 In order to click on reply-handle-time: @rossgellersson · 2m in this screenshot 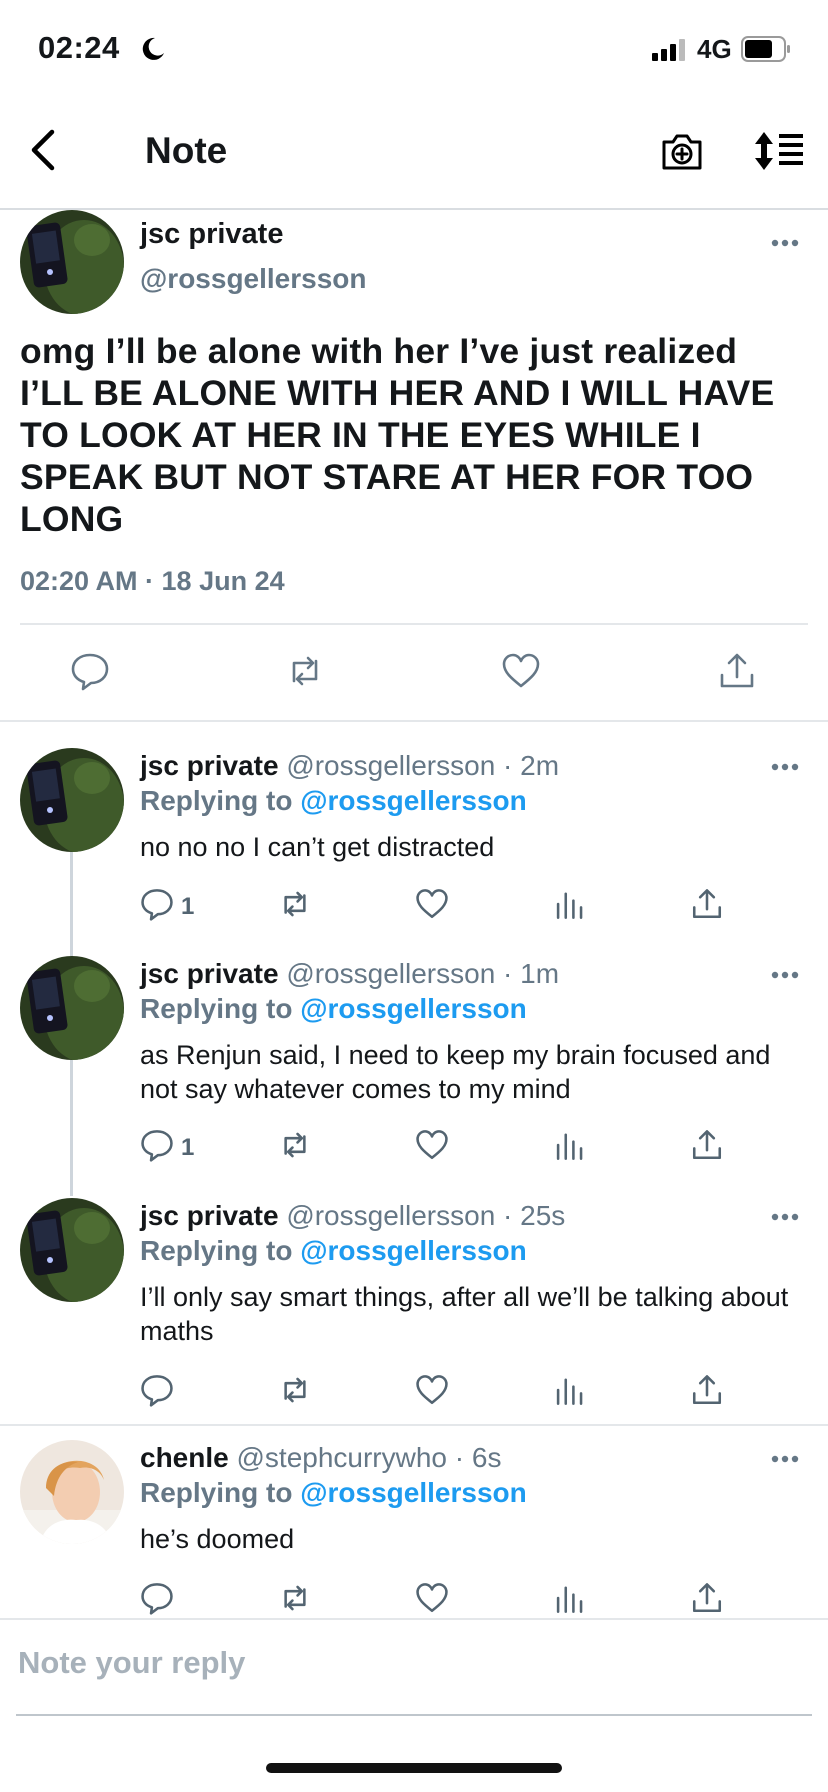, I will do `click(423, 765)`.